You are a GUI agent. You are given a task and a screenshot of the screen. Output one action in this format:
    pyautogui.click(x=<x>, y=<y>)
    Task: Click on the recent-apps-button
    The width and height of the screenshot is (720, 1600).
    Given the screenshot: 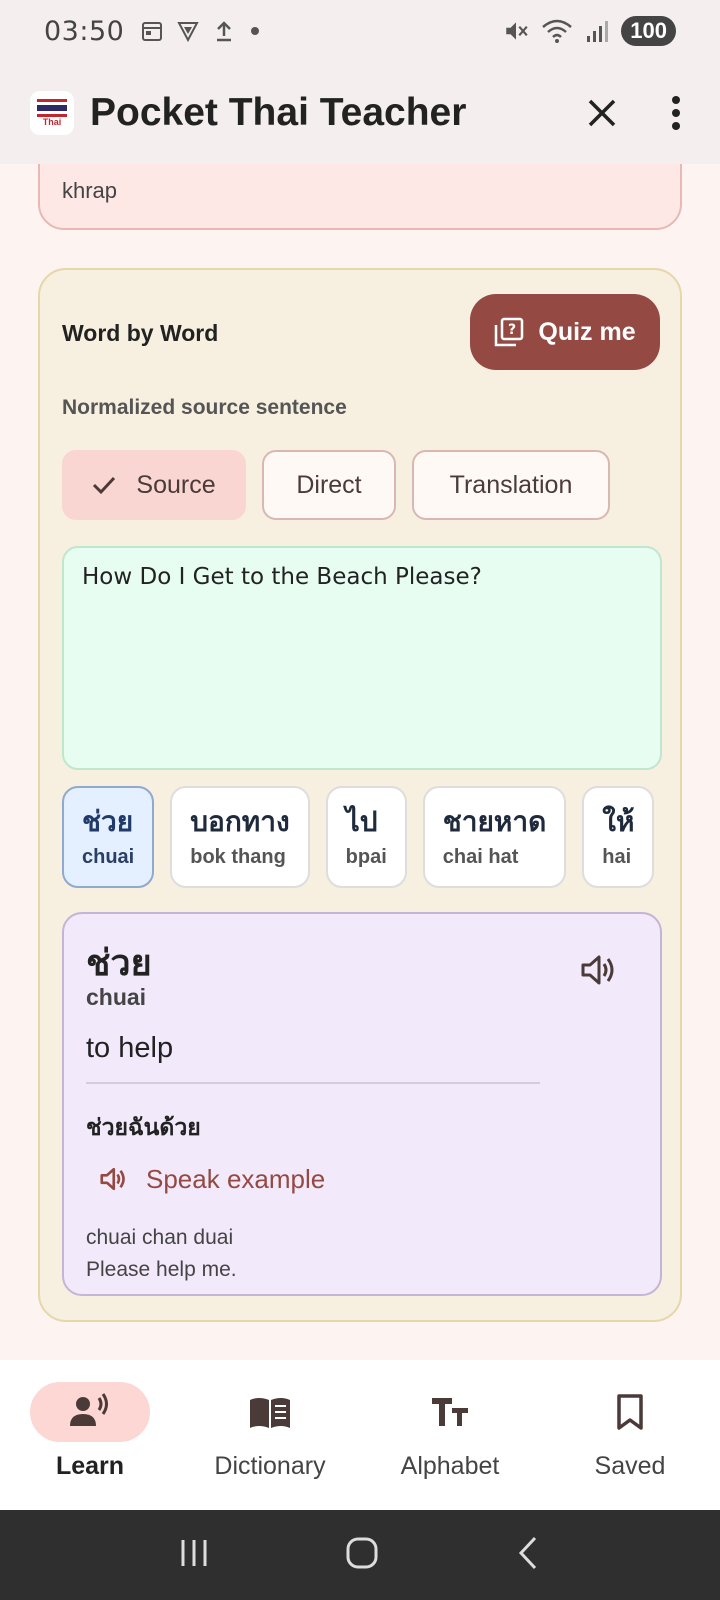 What is the action you would take?
    pyautogui.click(x=194, y=1555)
    